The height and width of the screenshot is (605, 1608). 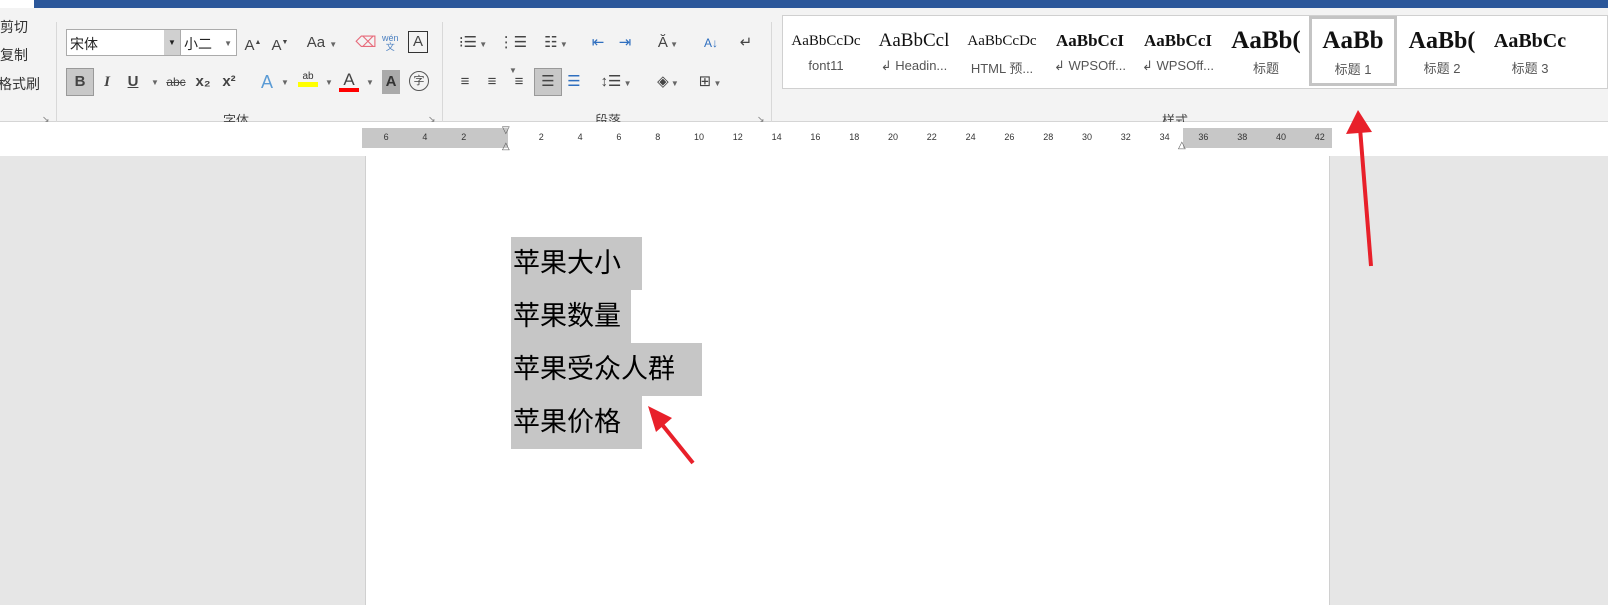 I want to click on red-arrow-to-style, so click(x=1359, y=188).